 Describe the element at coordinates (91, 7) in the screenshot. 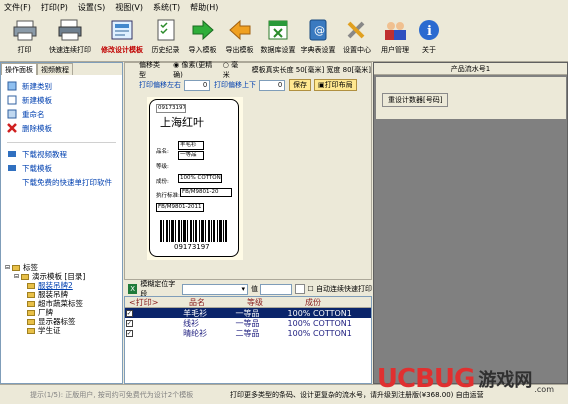

I see `menu-settings: 设置(S)` at that location.